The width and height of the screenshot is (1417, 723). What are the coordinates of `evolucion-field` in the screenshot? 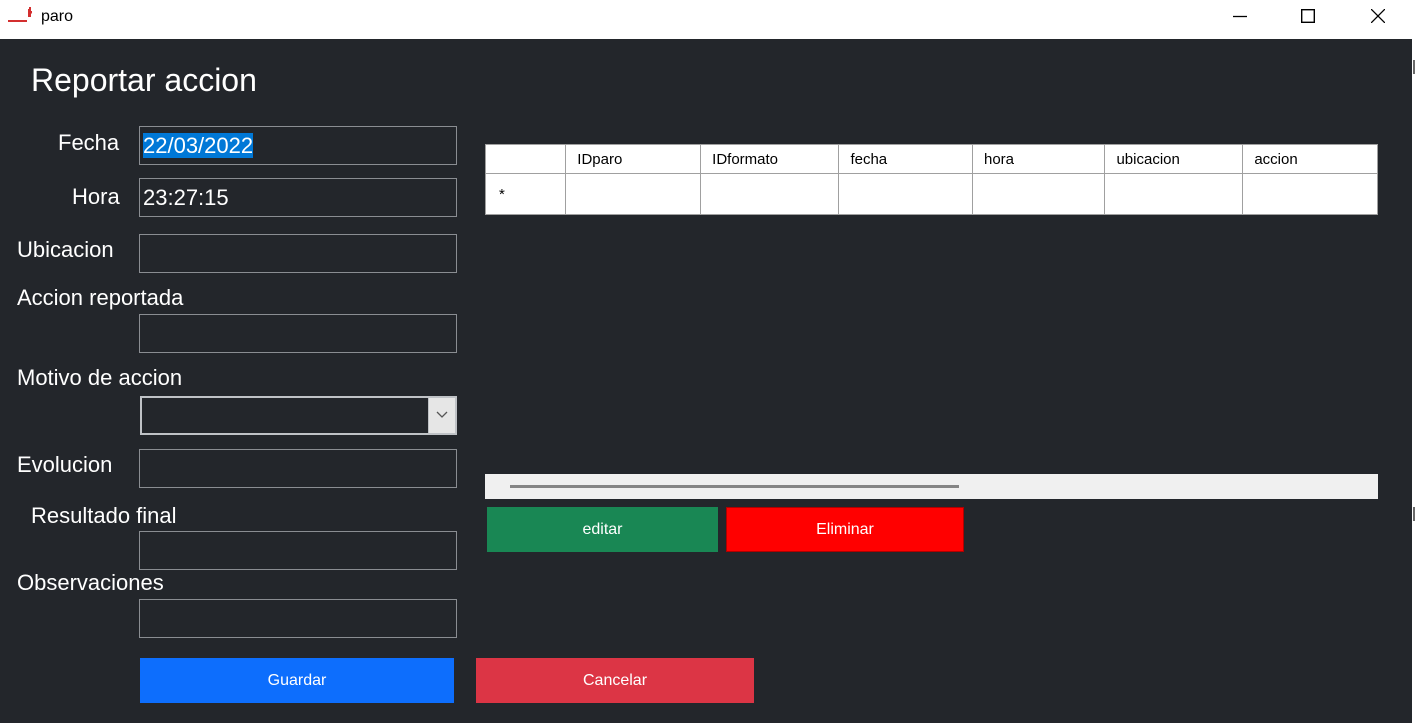 It's located at (298, 468).